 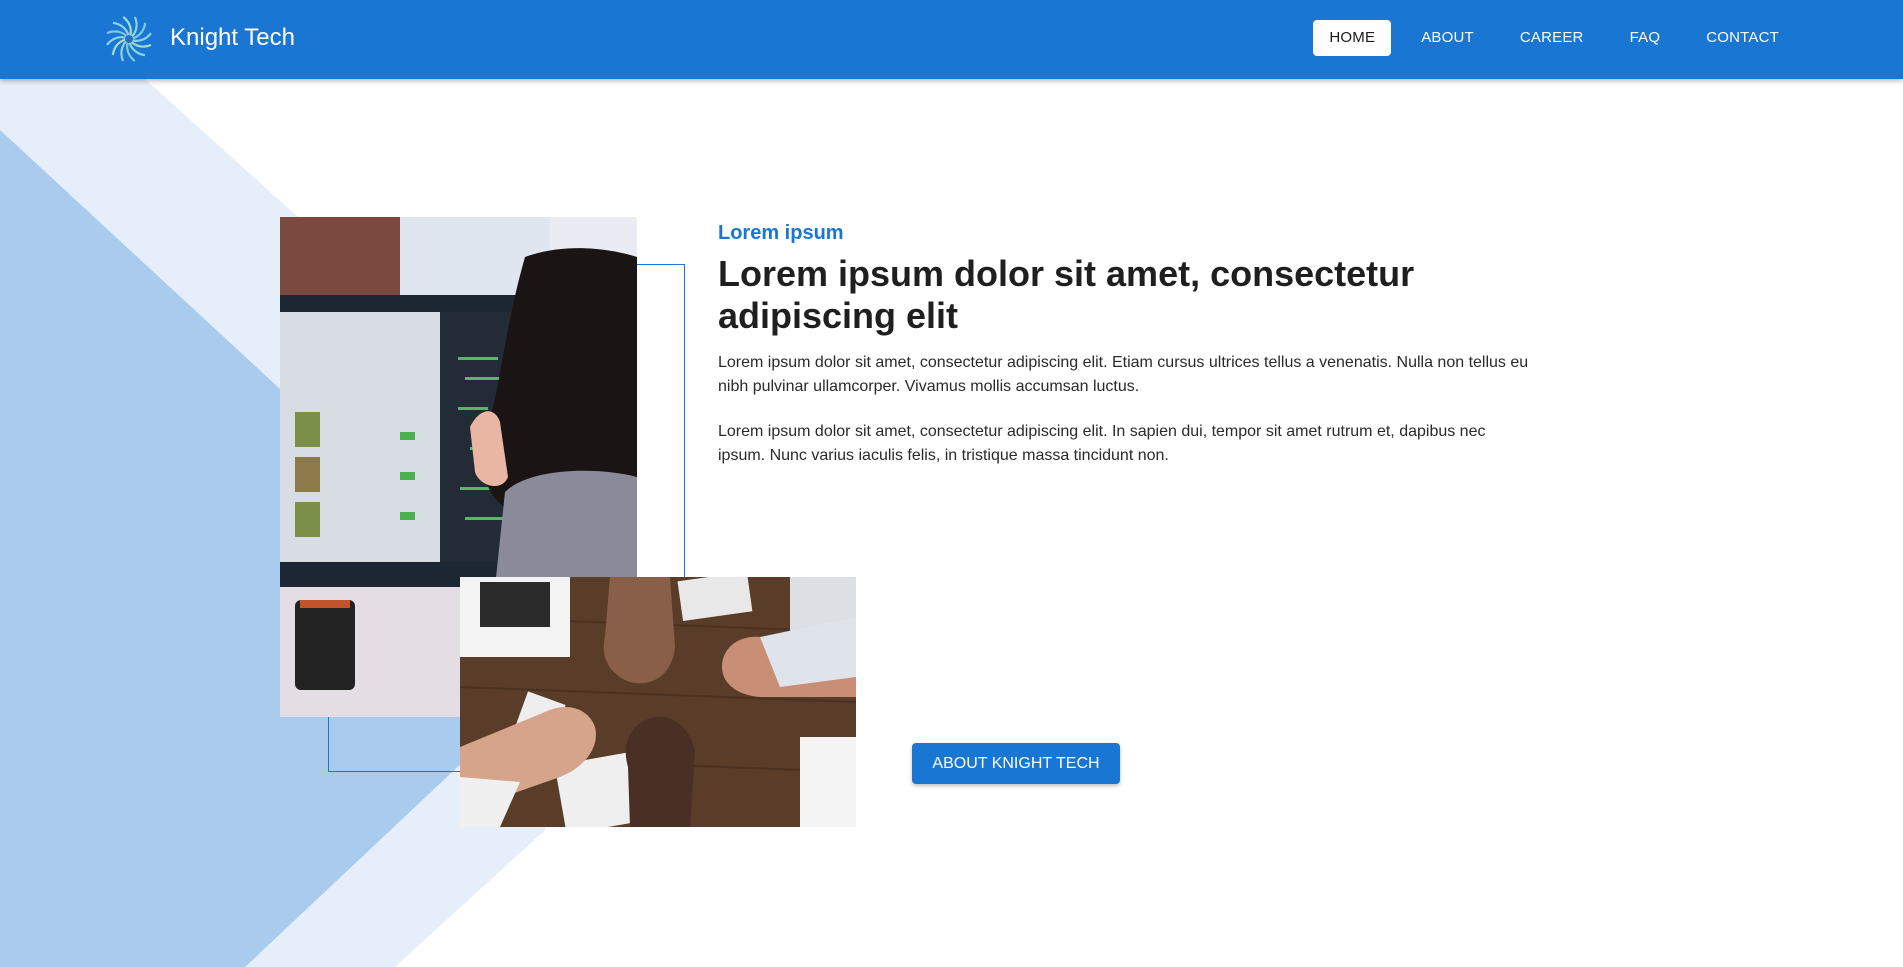 What do you see at coordinates (658, 702) in the screenshot?
I see `team-fist-bump-photo` at bounding box center [658, 702].